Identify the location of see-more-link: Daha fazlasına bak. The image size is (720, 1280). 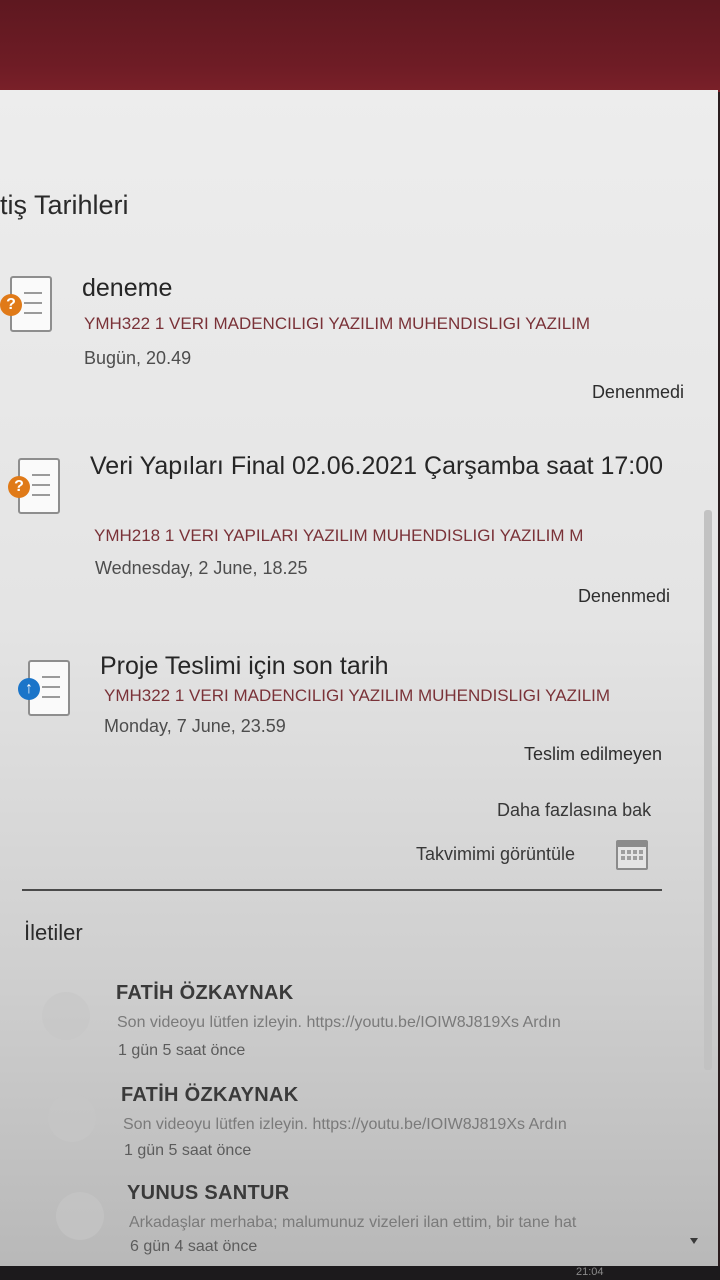
(574, 810).